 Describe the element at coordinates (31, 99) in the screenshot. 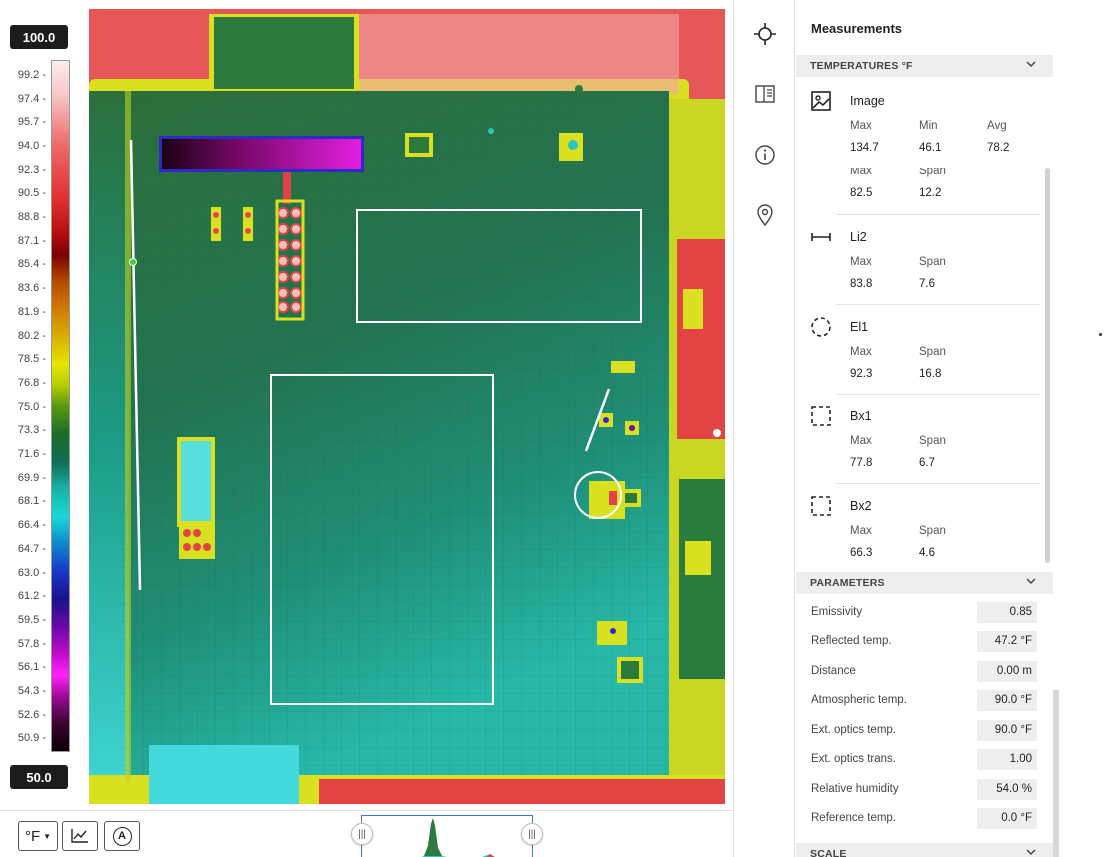

I see `scale-tick: 97.4 -` at that location.